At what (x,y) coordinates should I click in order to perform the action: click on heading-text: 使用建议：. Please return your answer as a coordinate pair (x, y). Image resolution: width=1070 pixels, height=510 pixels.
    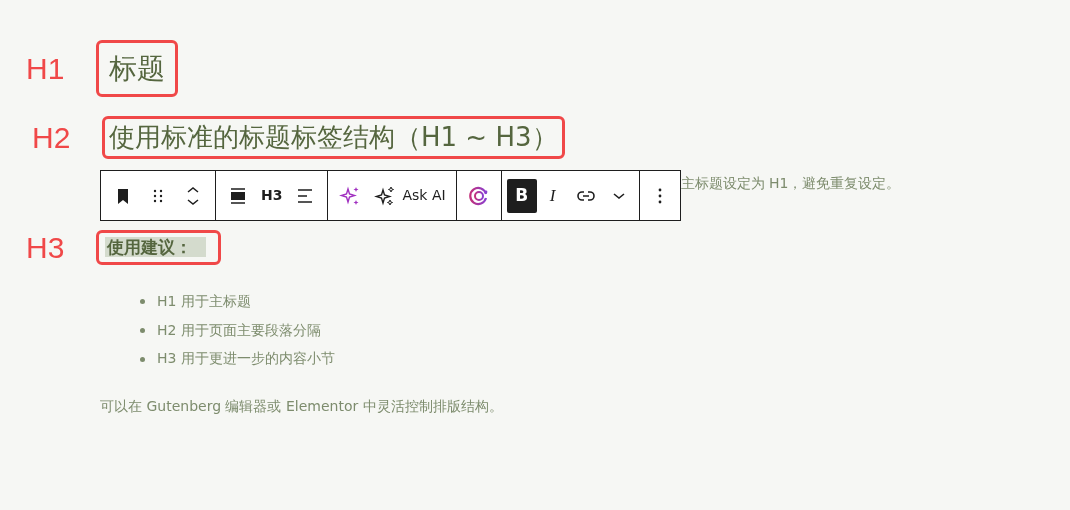
    Looking at the image, I should click on (158, 247).